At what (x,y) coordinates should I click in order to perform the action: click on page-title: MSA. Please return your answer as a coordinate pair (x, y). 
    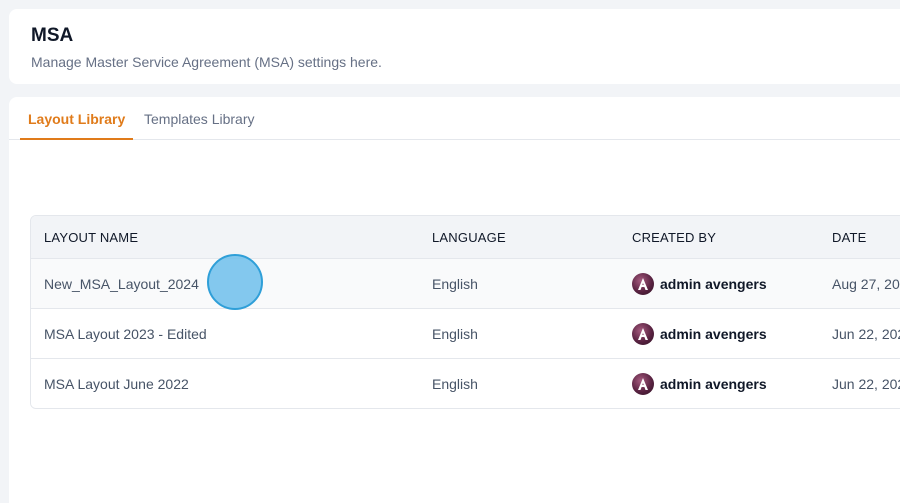
    Looking at the image, I should click on (52, 35).